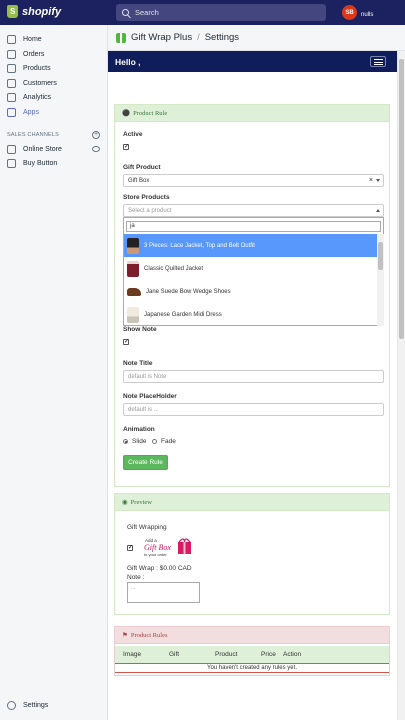 This screenshot has height=720, width=405. I want to click on panel-title: Preview, so click(141, 502).